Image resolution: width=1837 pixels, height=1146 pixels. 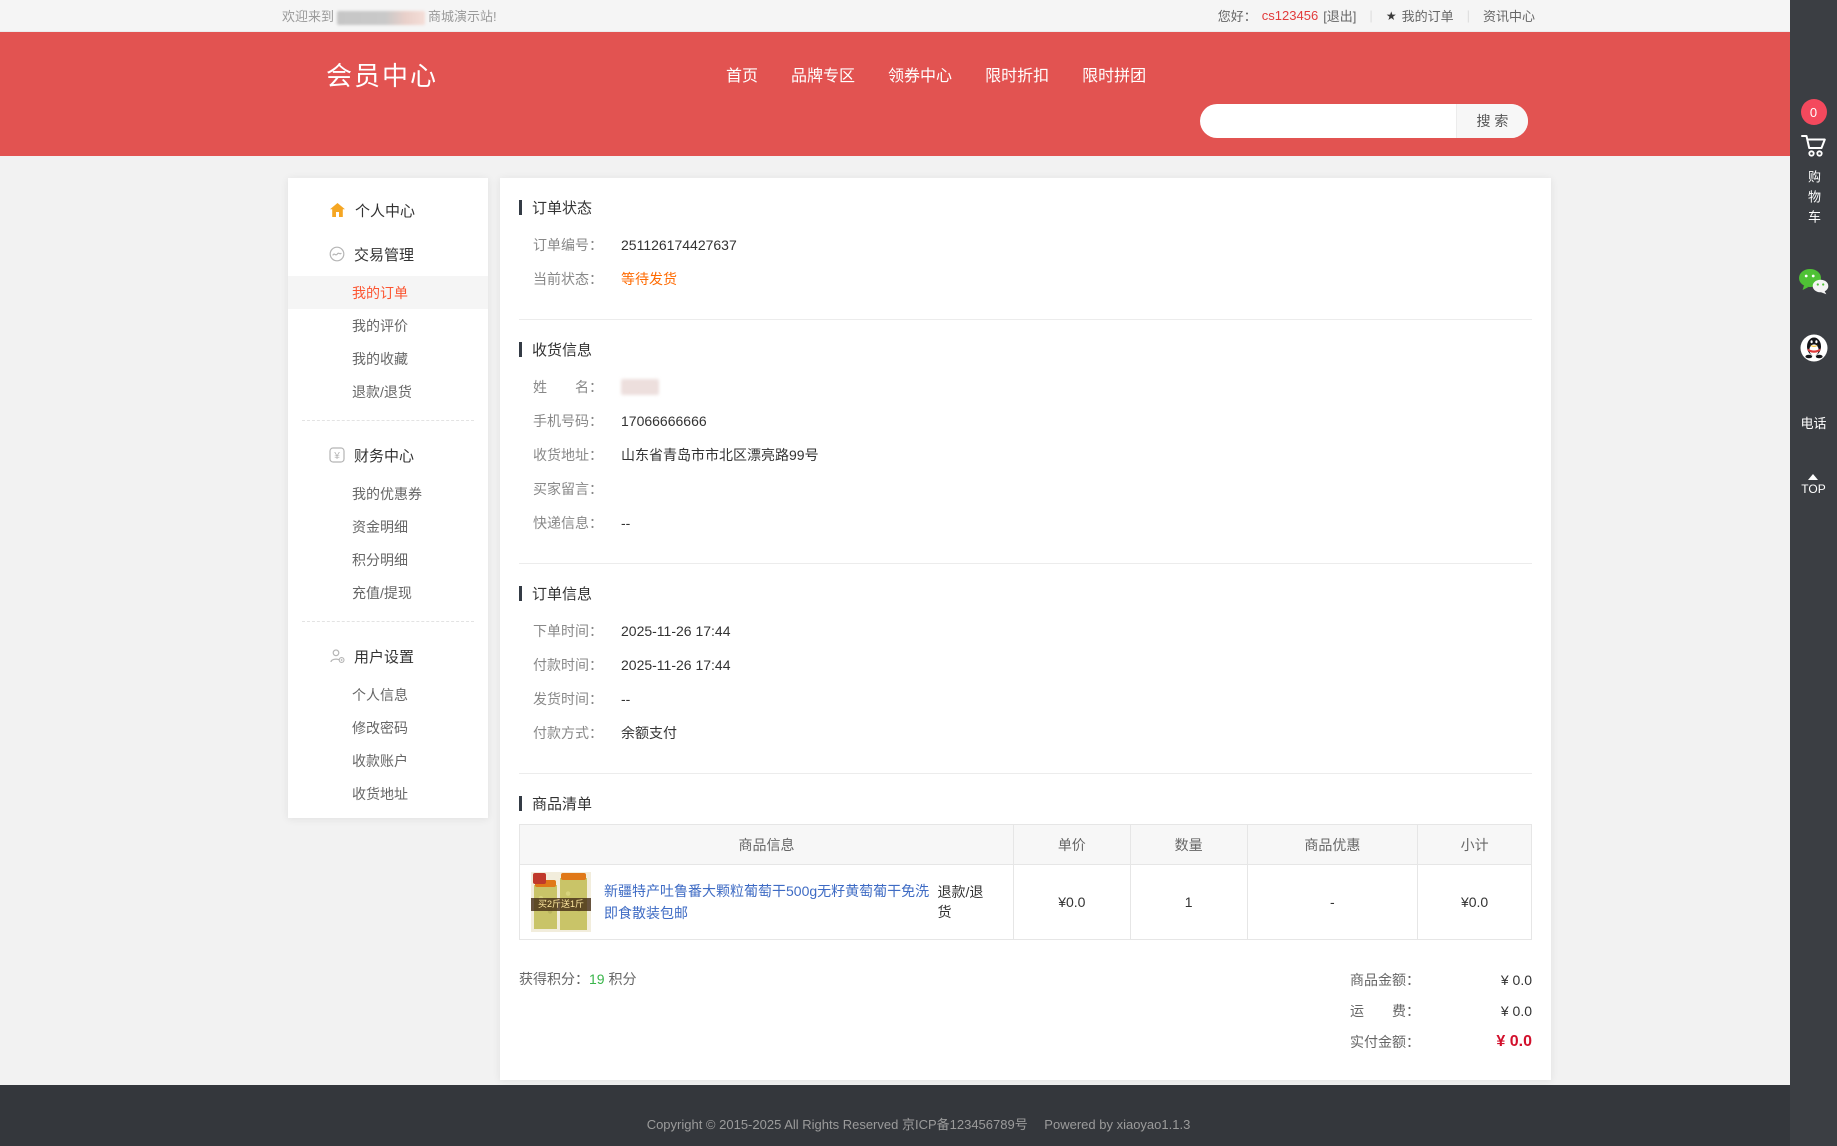 I want to click on cart-vertical-label: 购物车, so click(x=1813, y=200).